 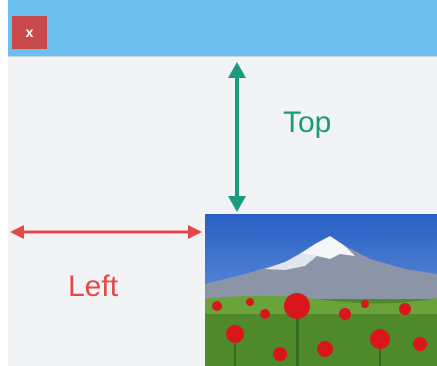 What do you see at coordinates (237, 137) in the screenshot?
I see `top-arrow` at bounding box center [237, 137].